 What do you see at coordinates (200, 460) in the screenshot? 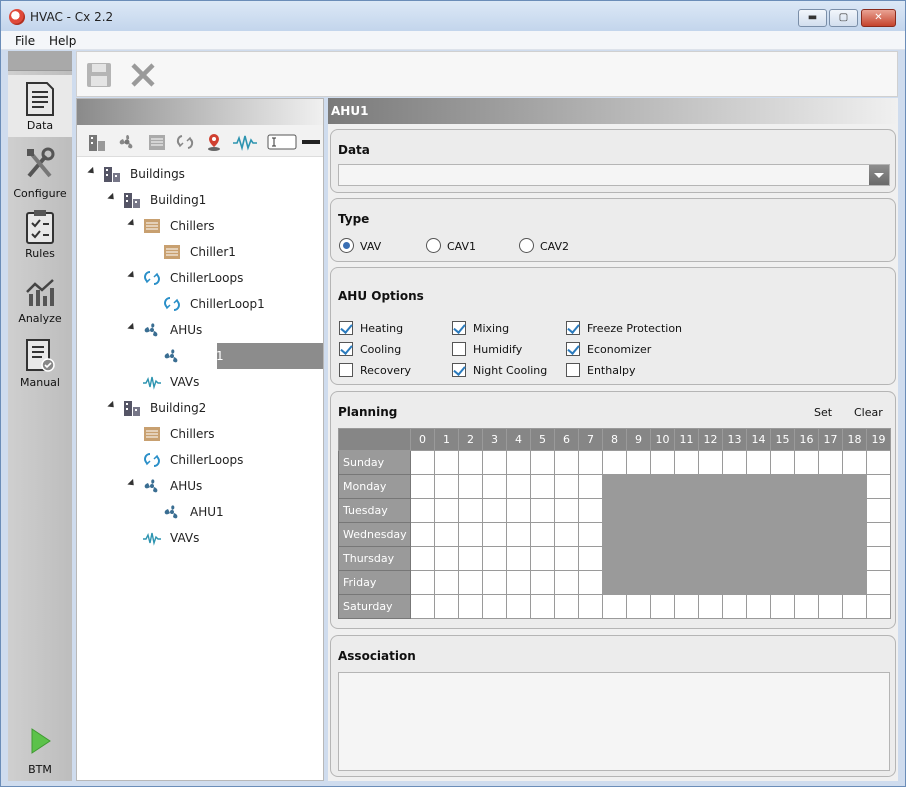
I see `tree-item: ChillerLoops` at bounding box center [200, 460].